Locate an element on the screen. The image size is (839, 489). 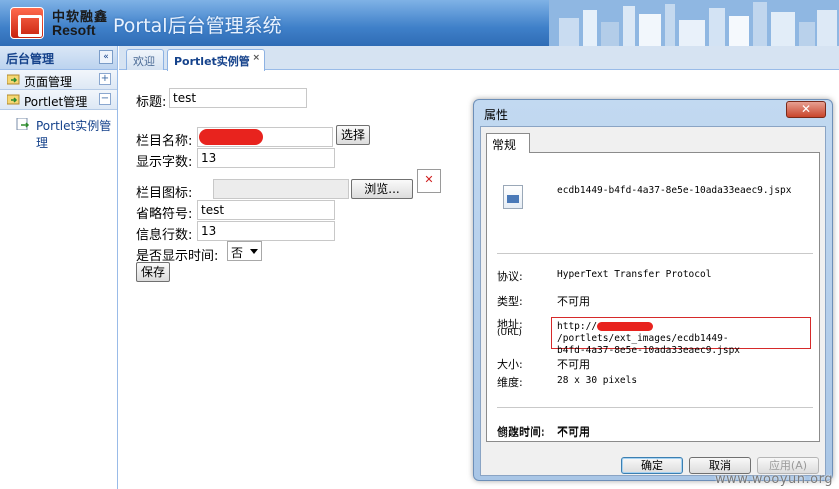
sidebar: 后台管理 « 页面管理 + Portlet管理 − Portlet实例管理 is located at coordinates (59, 267).